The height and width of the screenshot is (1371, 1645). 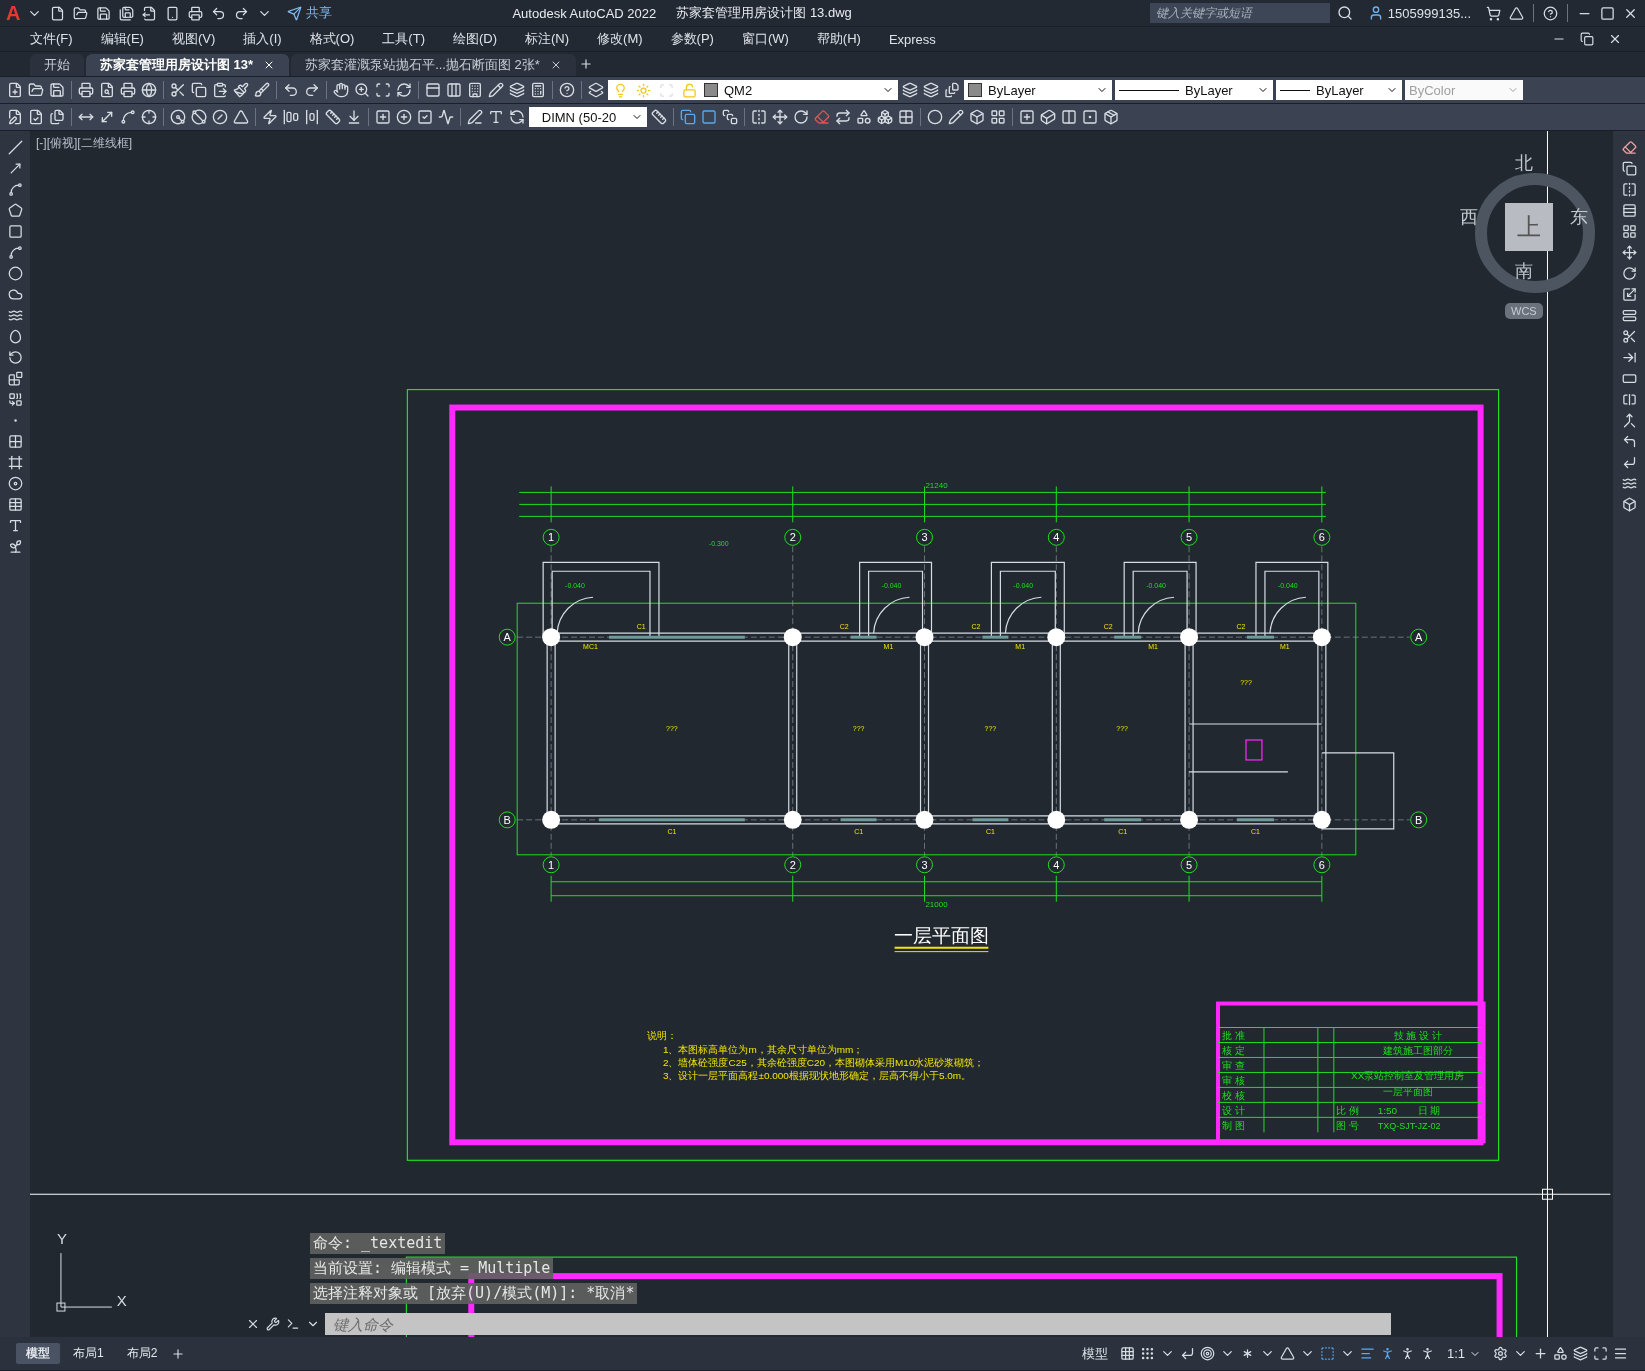 What do you see at coordinates (403, 39) in the screenshot?
I see `menu-item: 工具(T)` at bounding box center [403, 39].